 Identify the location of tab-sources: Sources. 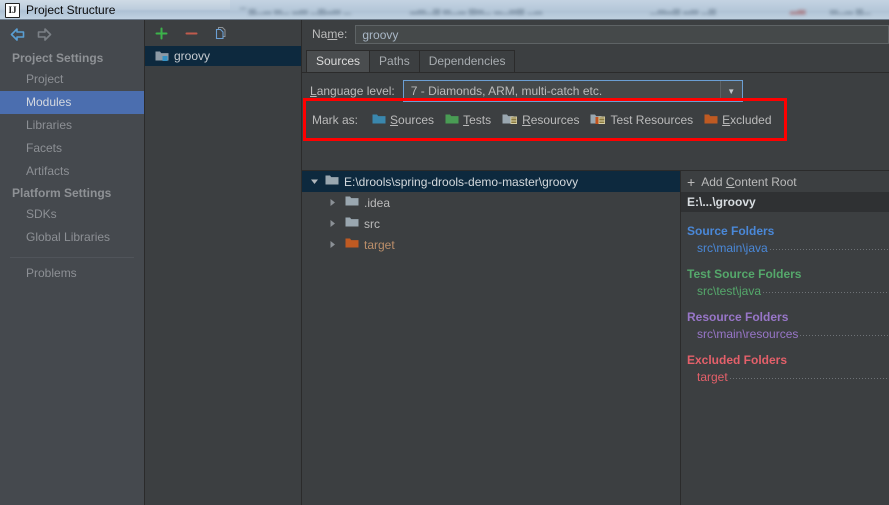
(338, 61).